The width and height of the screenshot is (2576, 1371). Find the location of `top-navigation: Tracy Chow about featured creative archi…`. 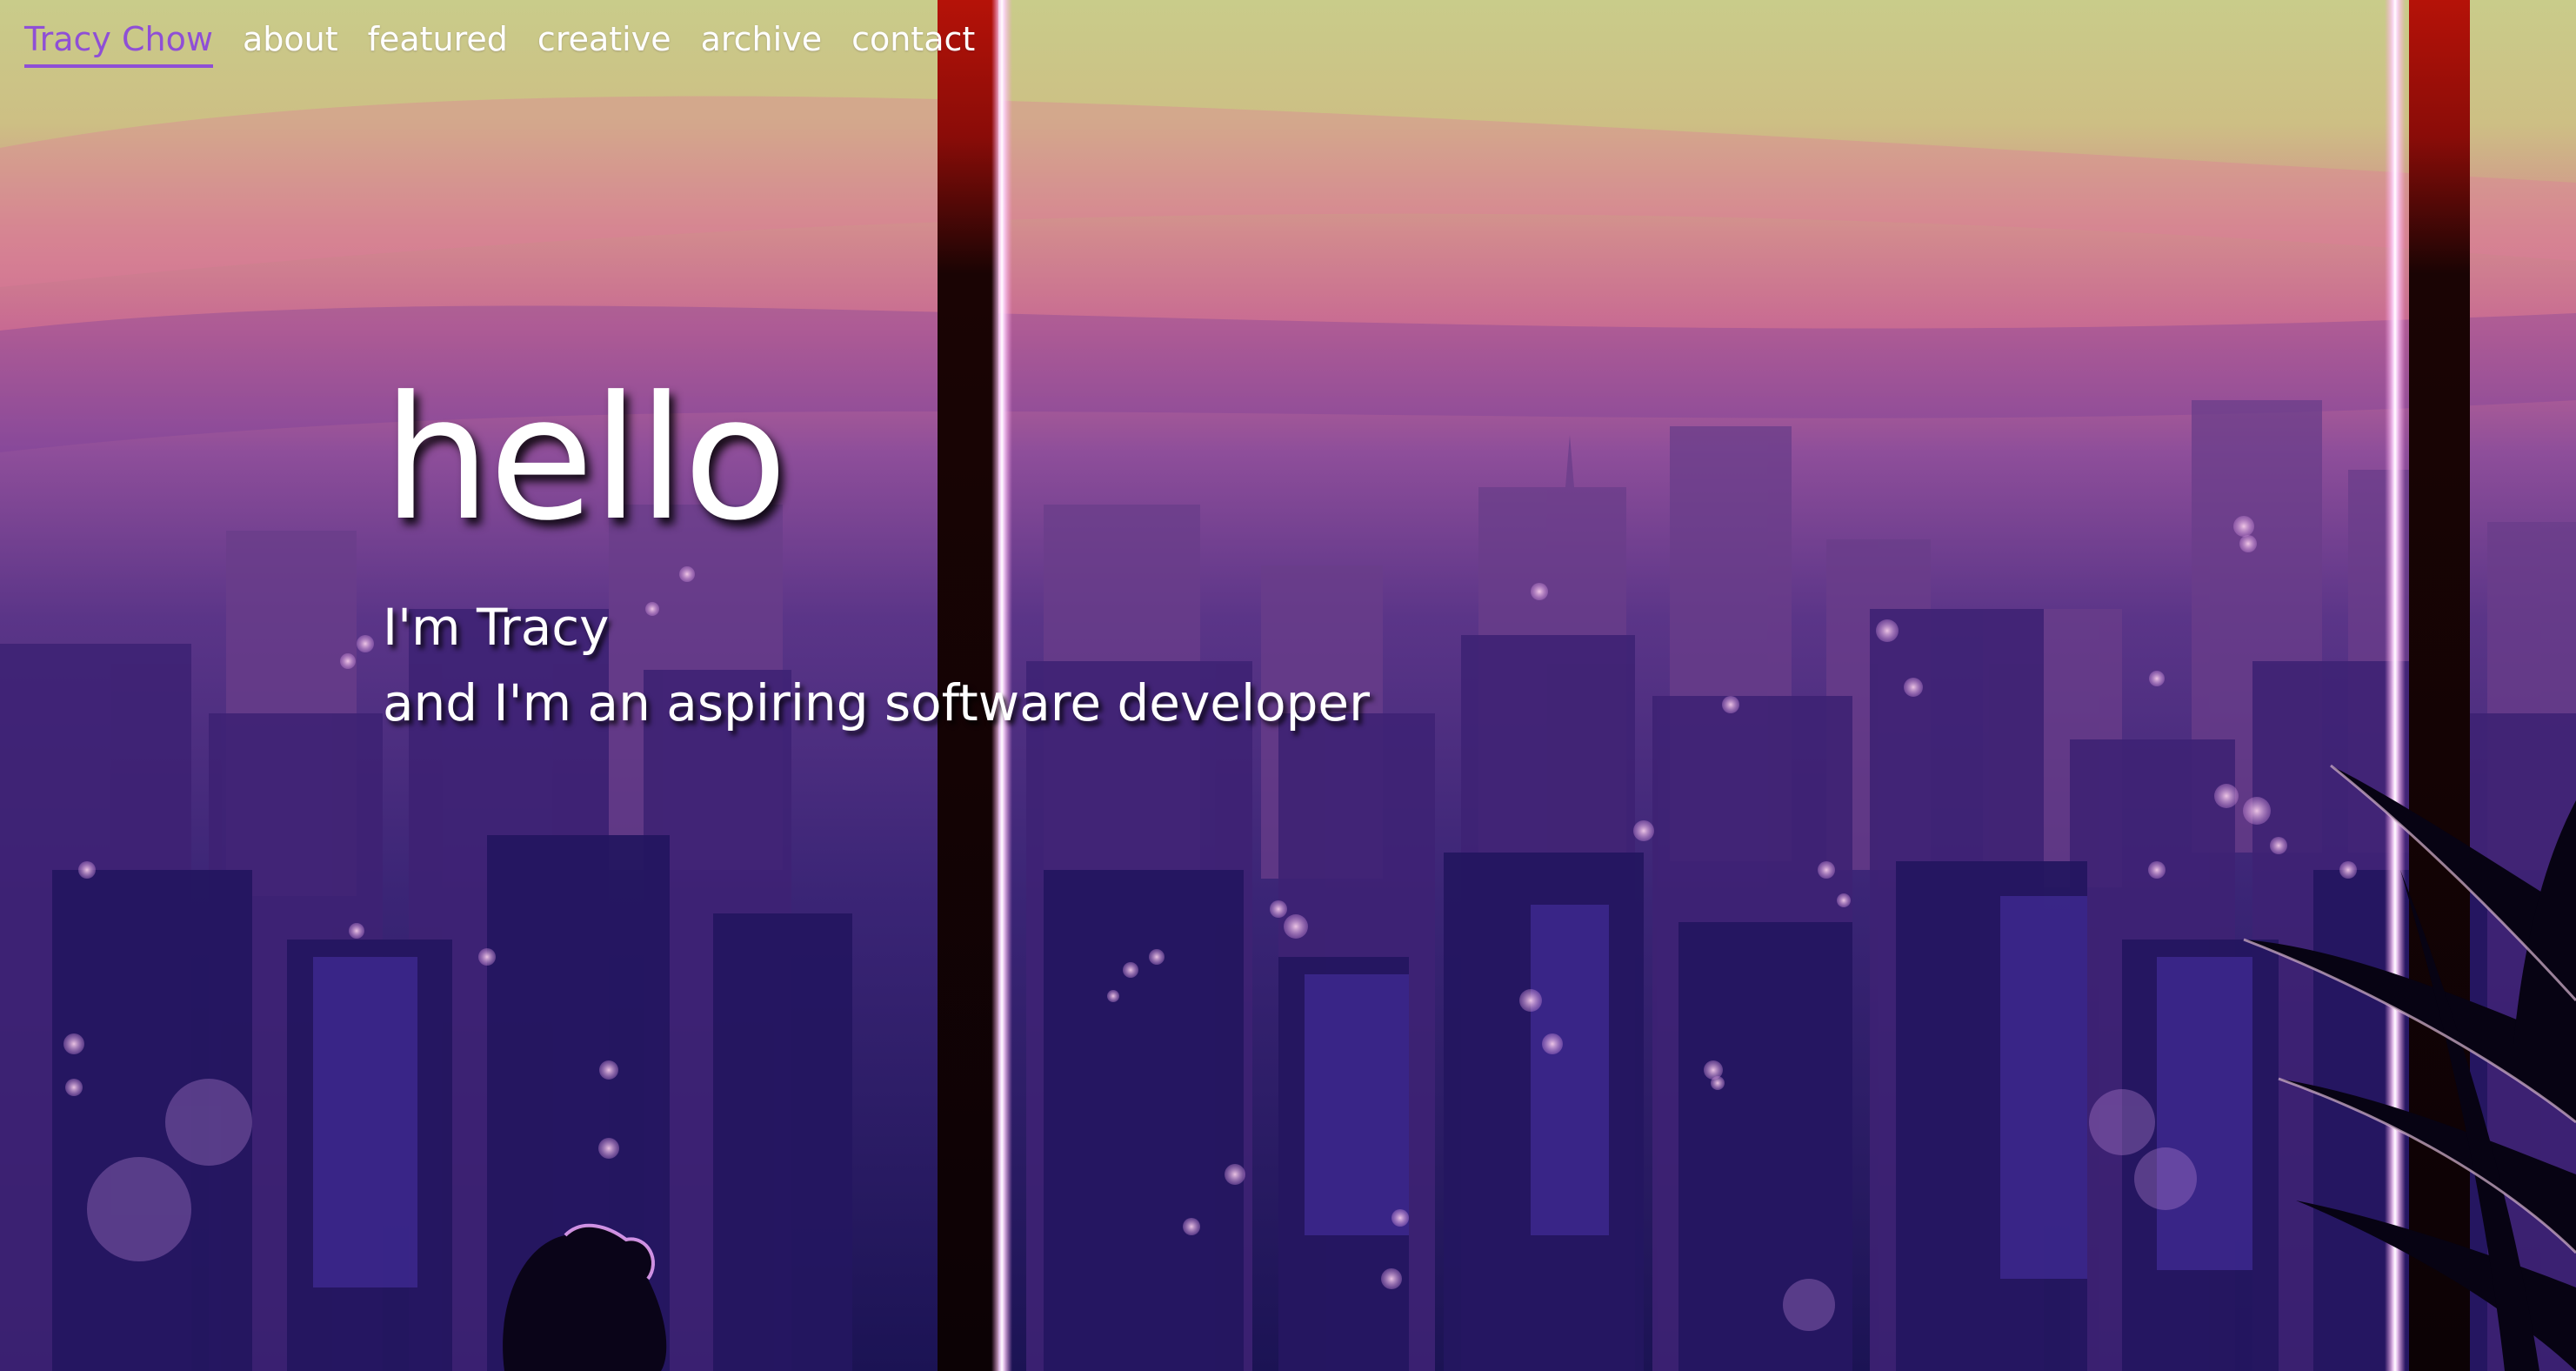

top-navigation: Tracy Chow about featured creative archi… is located at coordinates (499, 45).